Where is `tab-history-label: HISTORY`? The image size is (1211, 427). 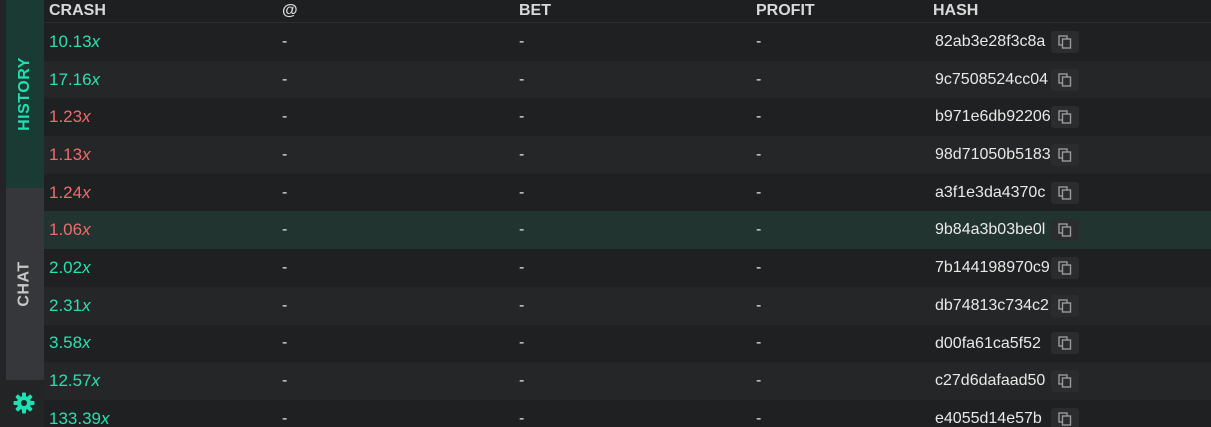 tab-history-label: HISTORY is located at coordinates (25, 94).